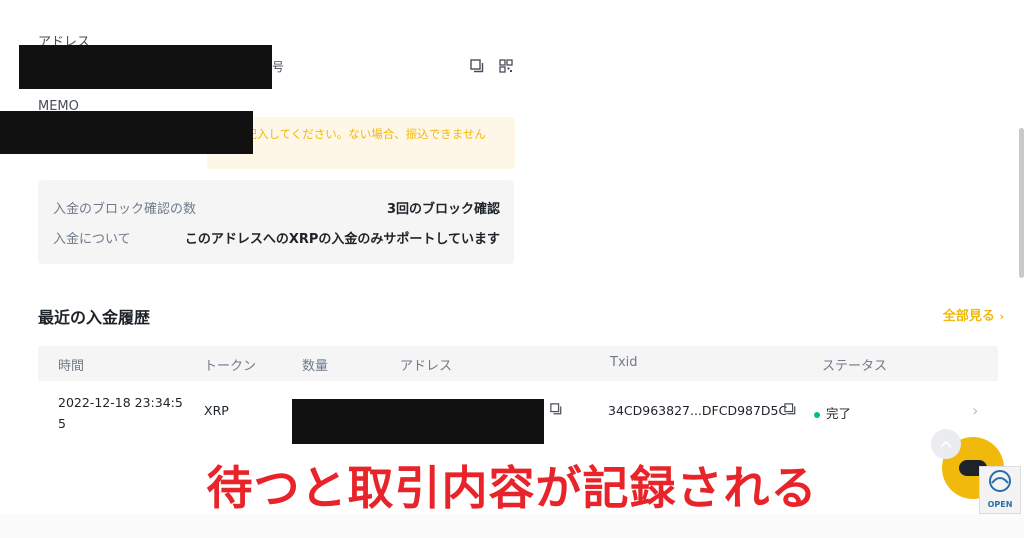 Image resolution: width=1024 pixels, height=538 pixels. What do you see at coordinates (1000, 481) in the screenshot?
I see `open-logo-icon` at bounding box center [1000, 481].